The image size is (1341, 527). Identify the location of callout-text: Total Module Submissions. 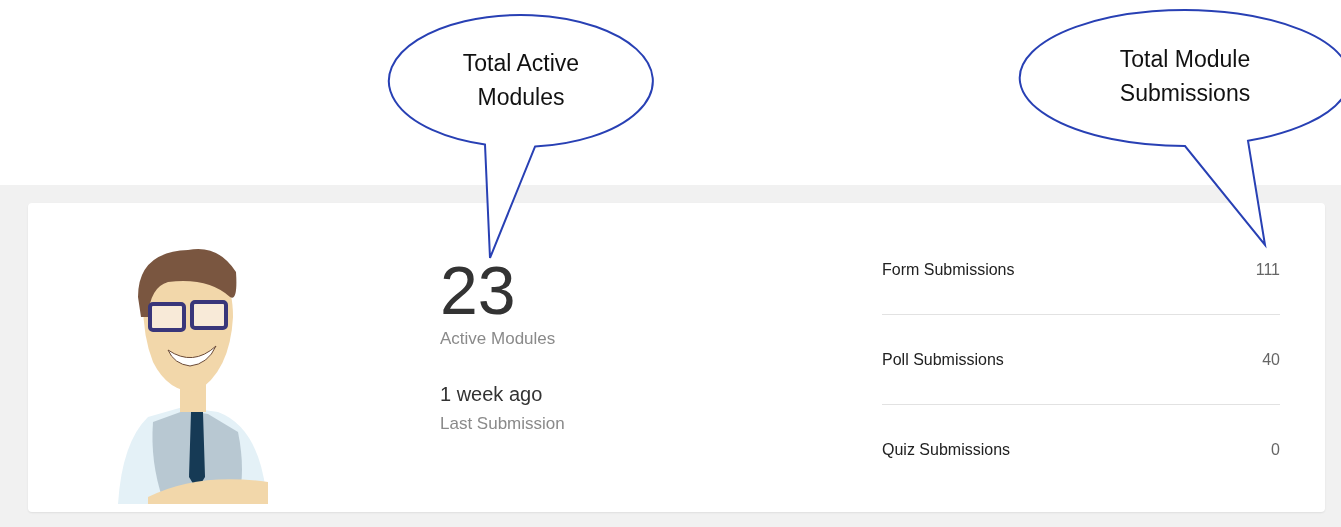
(1185, 76).